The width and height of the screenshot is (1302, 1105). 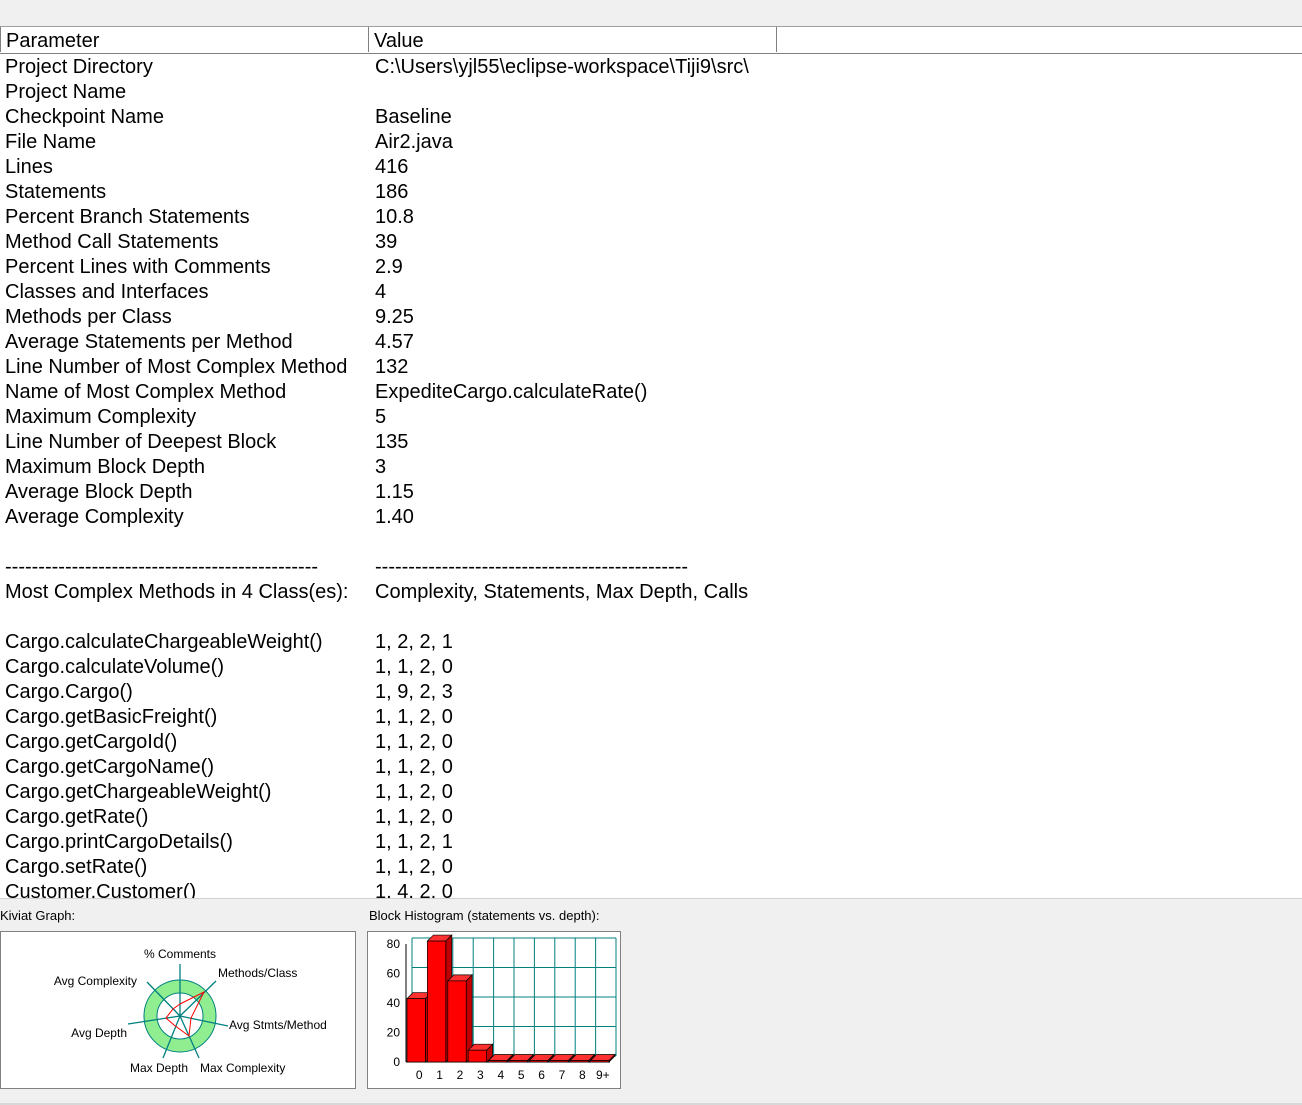 What do you see at coordinates (77, 817) in the screenshot?
I see `parameter-cell: Cargo.getRate()` at bounding box center [77, 817].